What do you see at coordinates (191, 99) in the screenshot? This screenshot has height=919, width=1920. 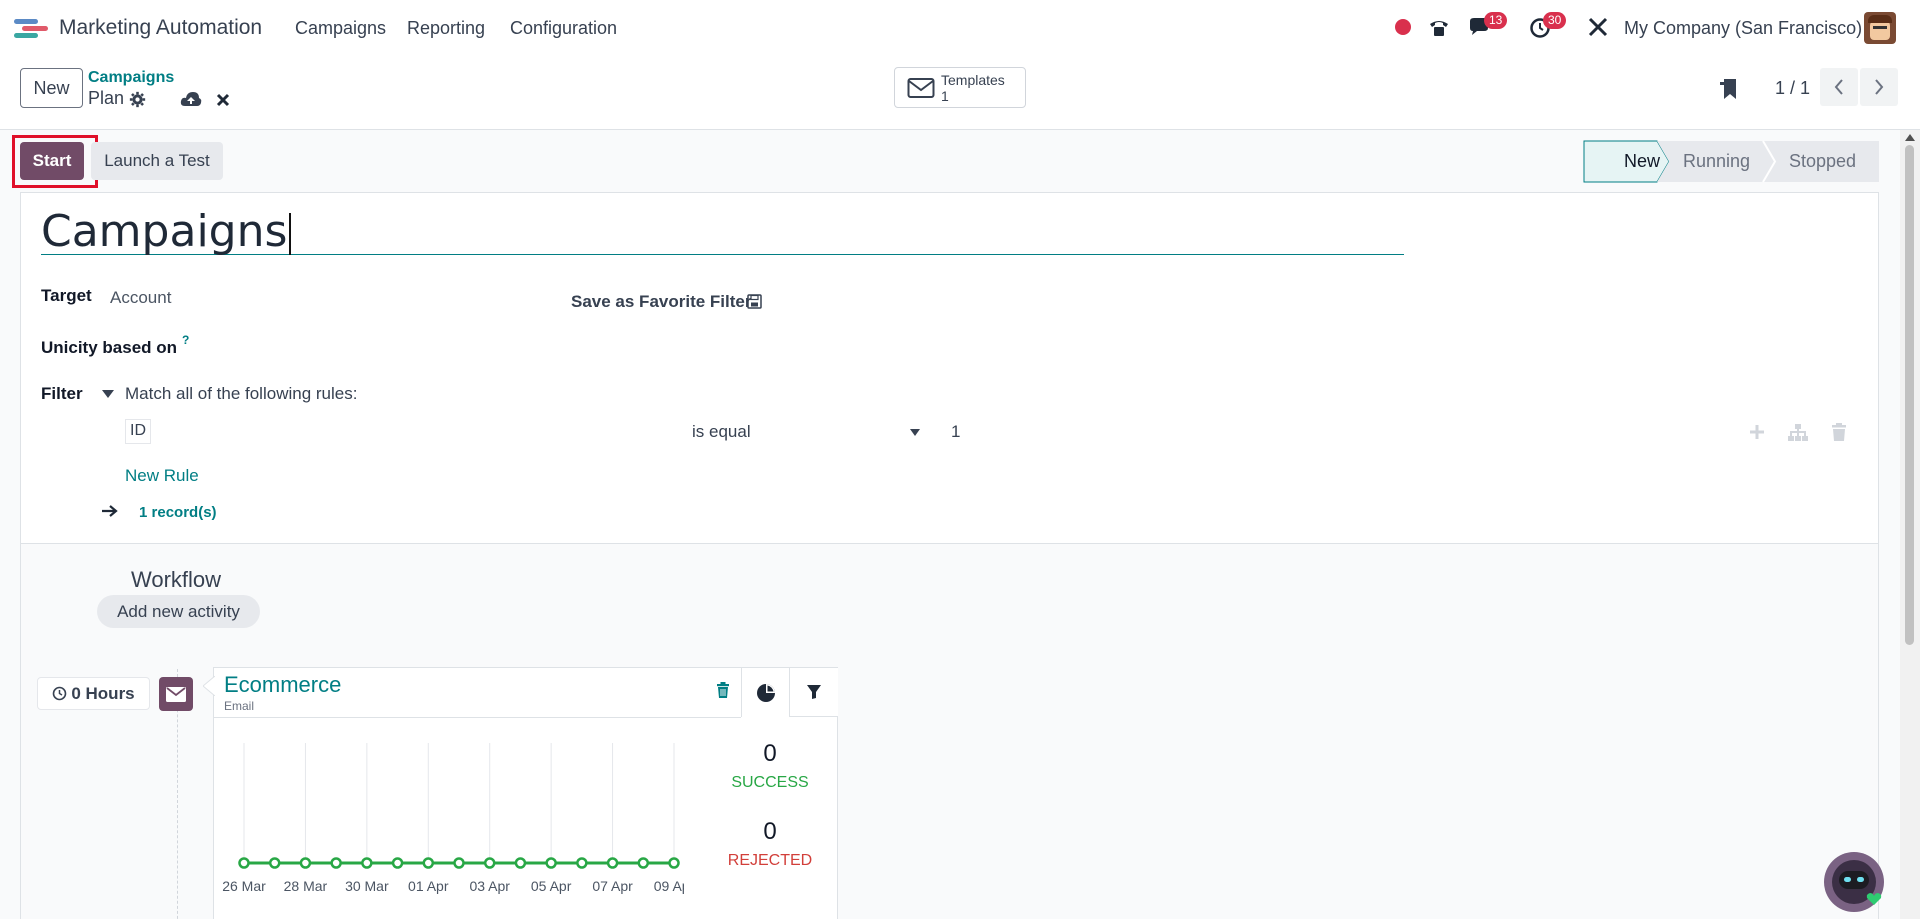 I see `cloud-upload-icon` at bounding box center [191, 99].